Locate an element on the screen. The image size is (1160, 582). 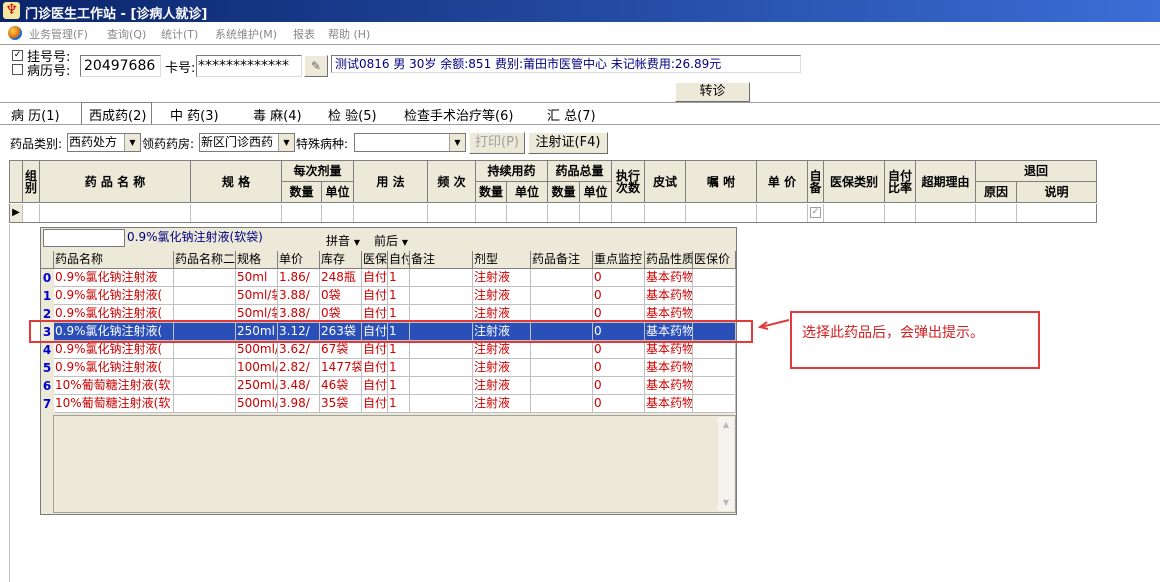
record-no-input: 20497686 is located at coordinates (120, 66).